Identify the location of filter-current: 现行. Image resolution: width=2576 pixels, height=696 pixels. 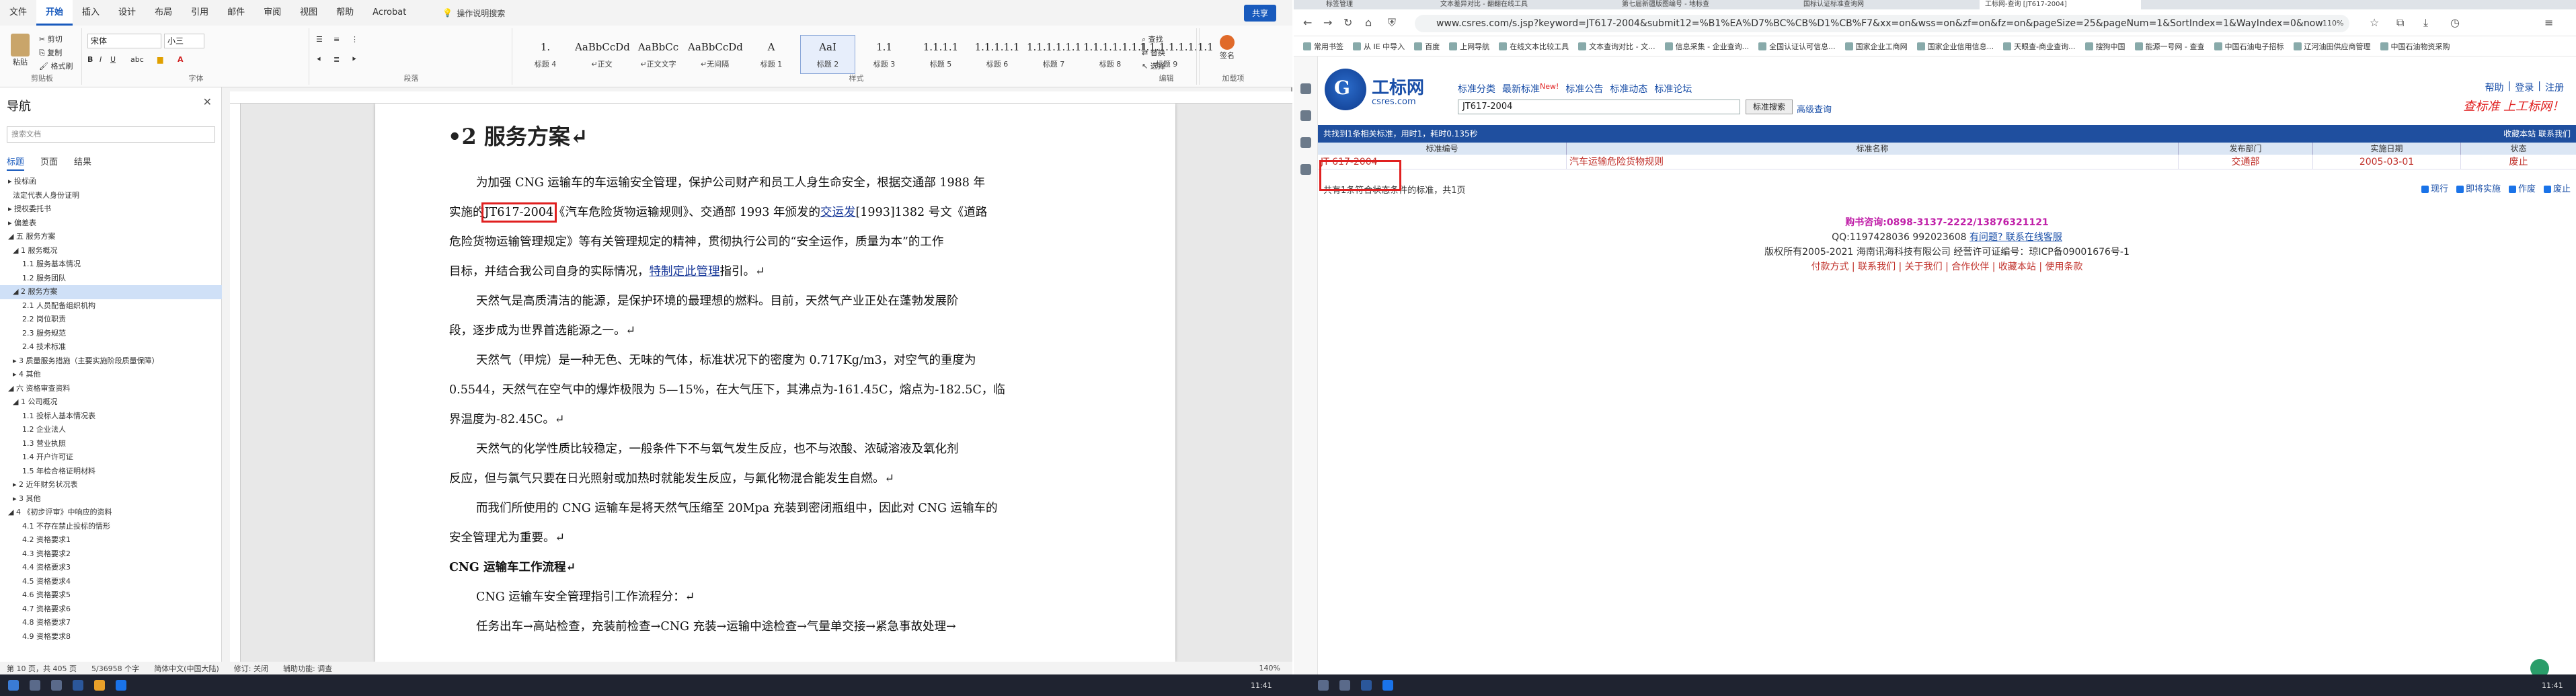
(2435, 188).